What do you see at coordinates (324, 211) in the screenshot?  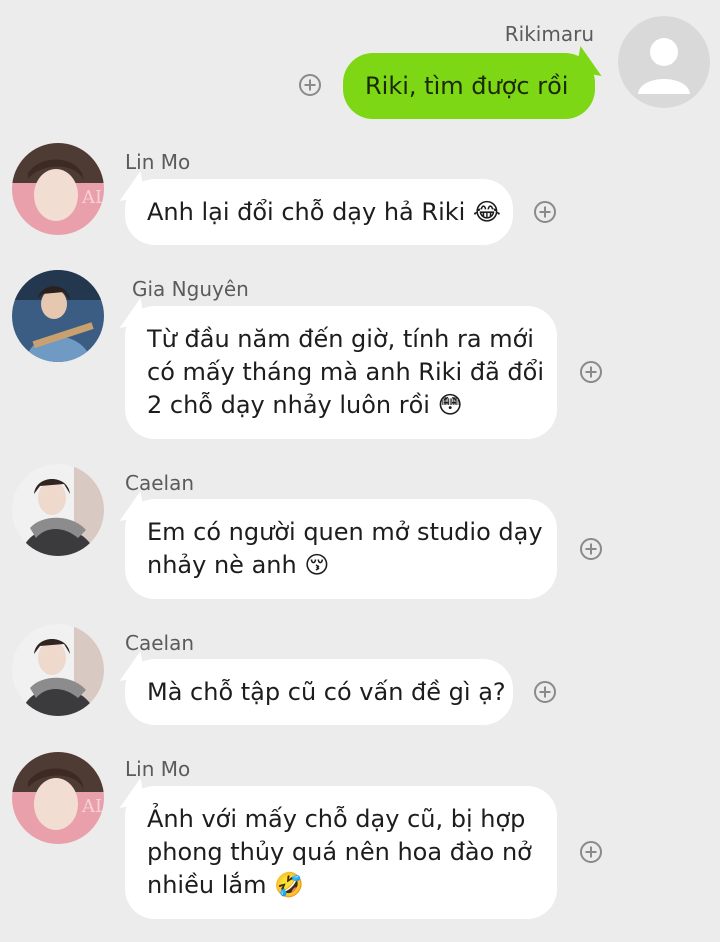 I see `message-text: Anh lại đổi chỗ dạy hả Riki 😂` at bounding box center [324, 211].